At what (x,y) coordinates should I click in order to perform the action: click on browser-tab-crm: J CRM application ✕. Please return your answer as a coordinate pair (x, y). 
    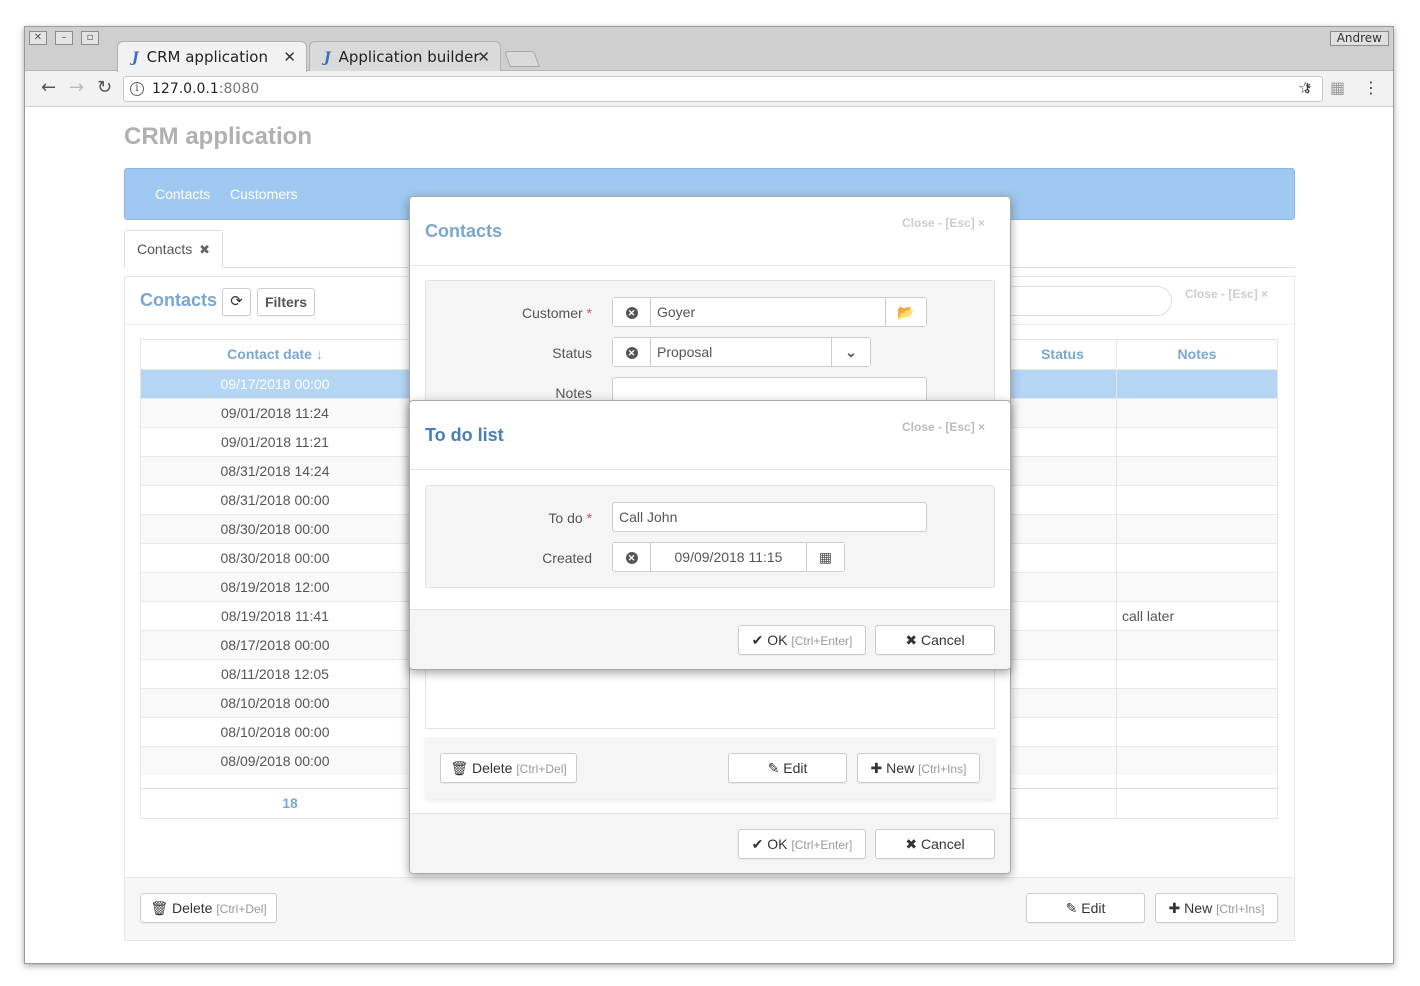
    Looking at the image, I should click on (212, 56).